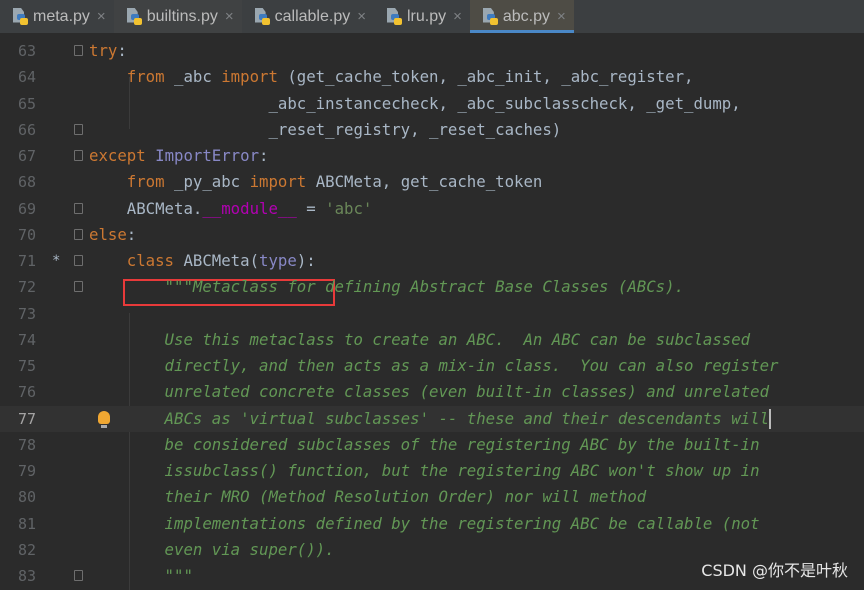 This screenshot has width=864, height=590. I want to click on line-number: 69, so click(26, 208).